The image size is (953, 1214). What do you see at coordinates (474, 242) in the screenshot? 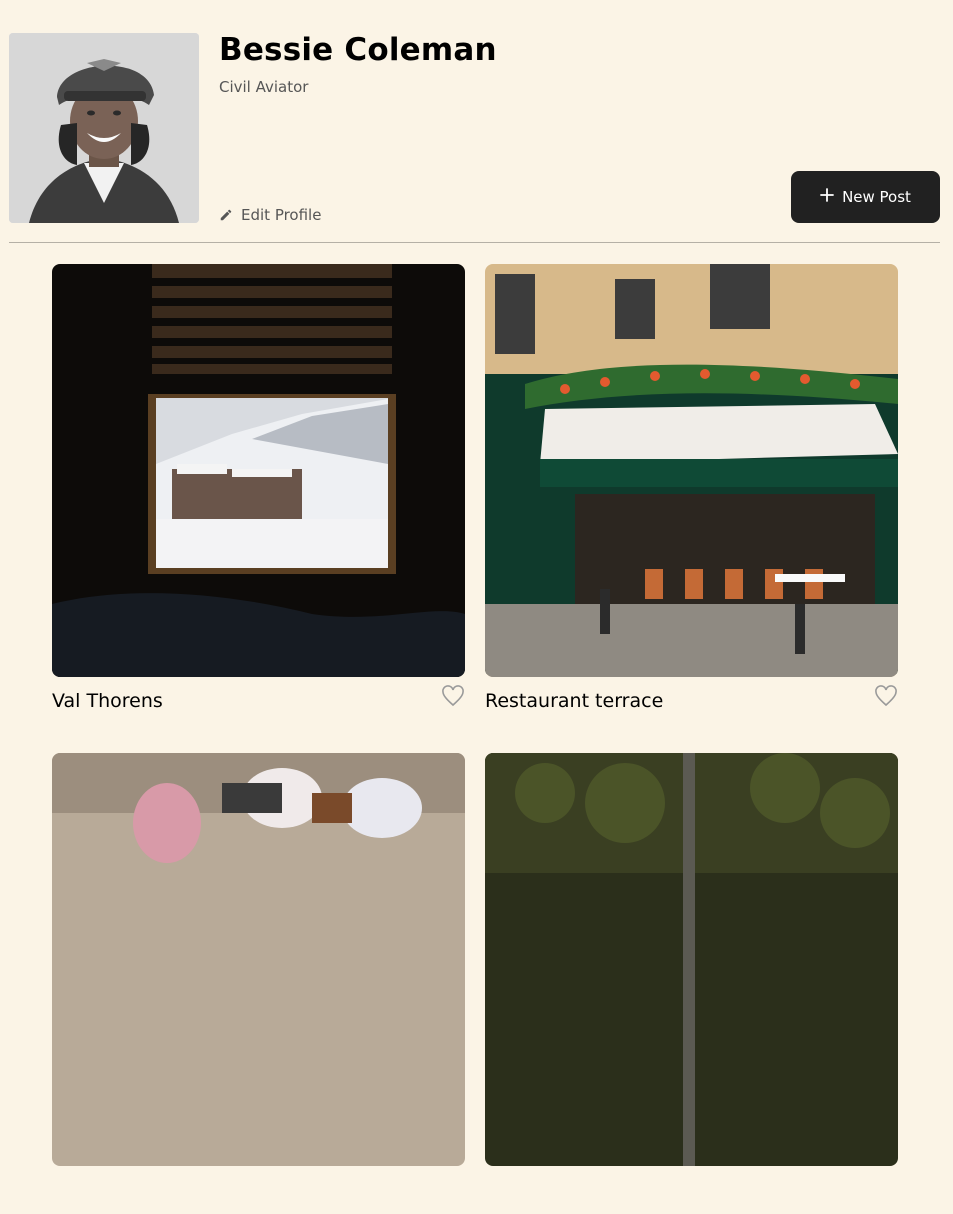
I see `divider` at bounding box center [474, 242].